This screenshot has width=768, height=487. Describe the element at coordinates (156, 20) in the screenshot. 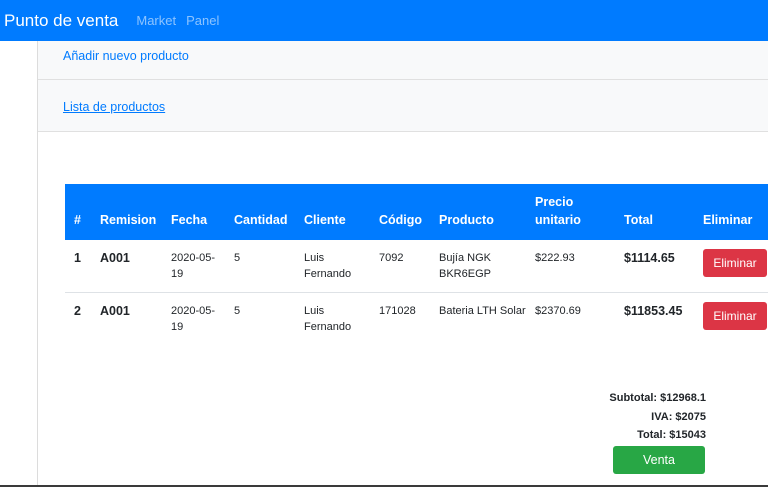

I see `nav-link-market: Market` at that location.